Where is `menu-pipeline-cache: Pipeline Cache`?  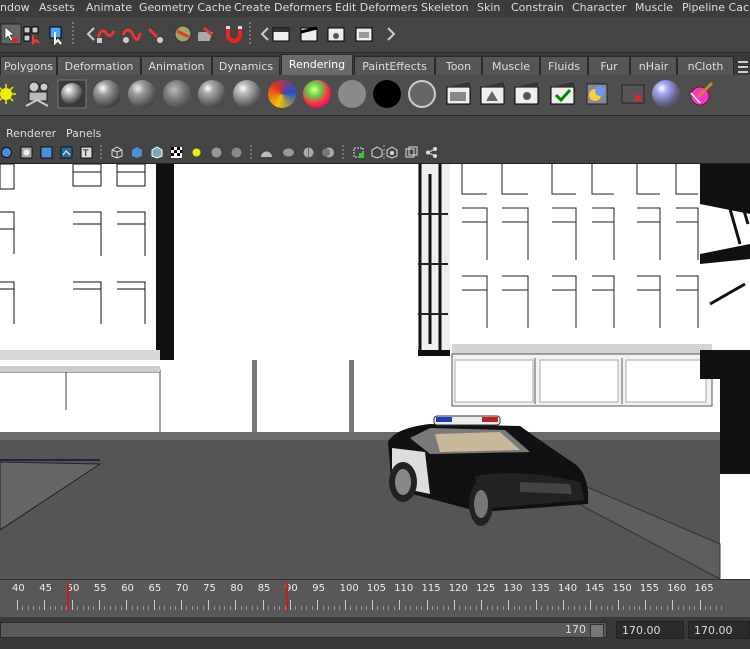 menu-pipeline-cache: Pipeline Cache is located at coordinates (716, 7).